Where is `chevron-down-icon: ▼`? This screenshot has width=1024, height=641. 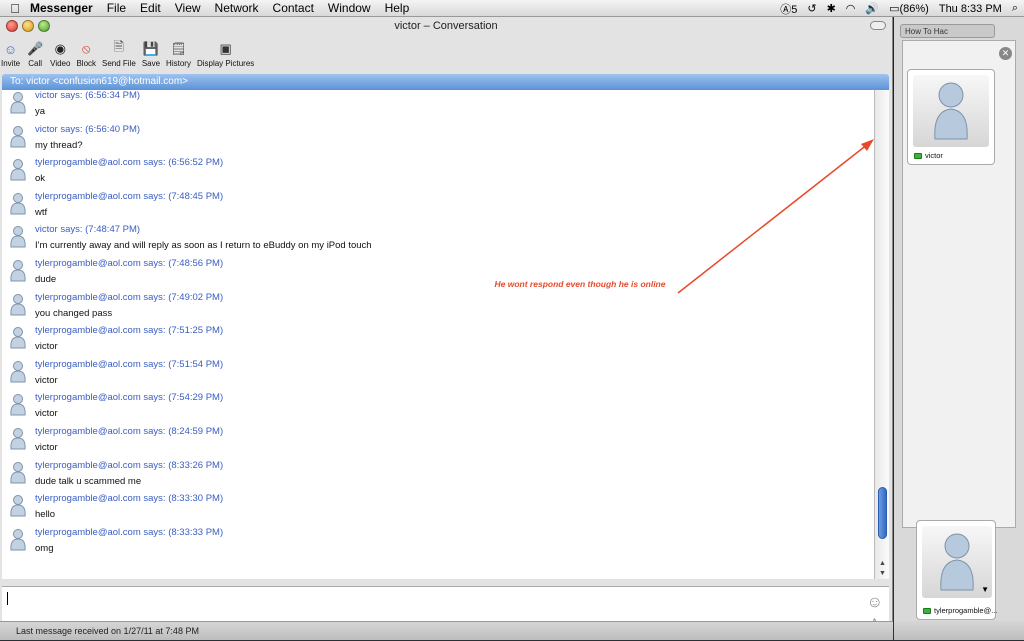
chevron-down-icon: ▼ is located at coordinates (985, 589).